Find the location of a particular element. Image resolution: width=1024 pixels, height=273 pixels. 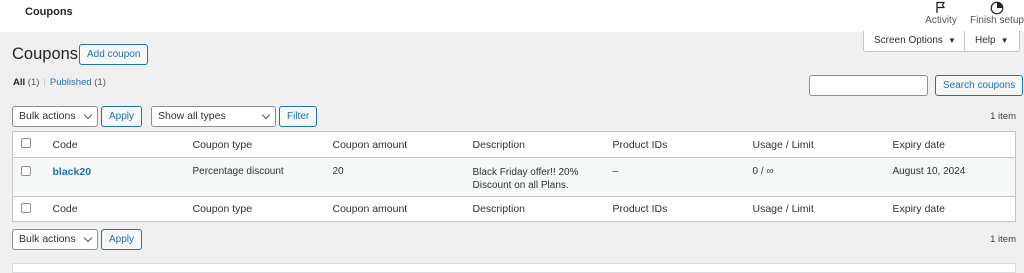

add-coupon-button: Add coupon is located at coordinates (114, 54).